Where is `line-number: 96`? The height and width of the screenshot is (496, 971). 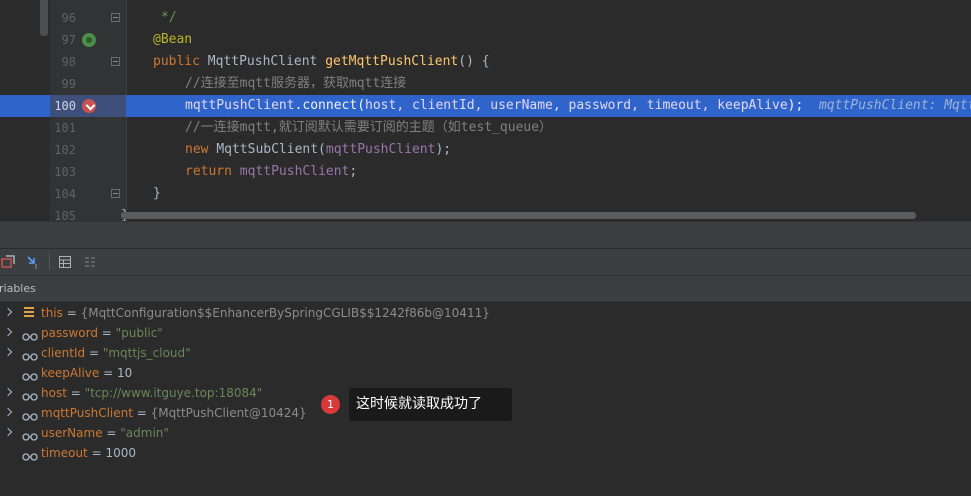 line-number: 96 is located at coordinates (68, 18).